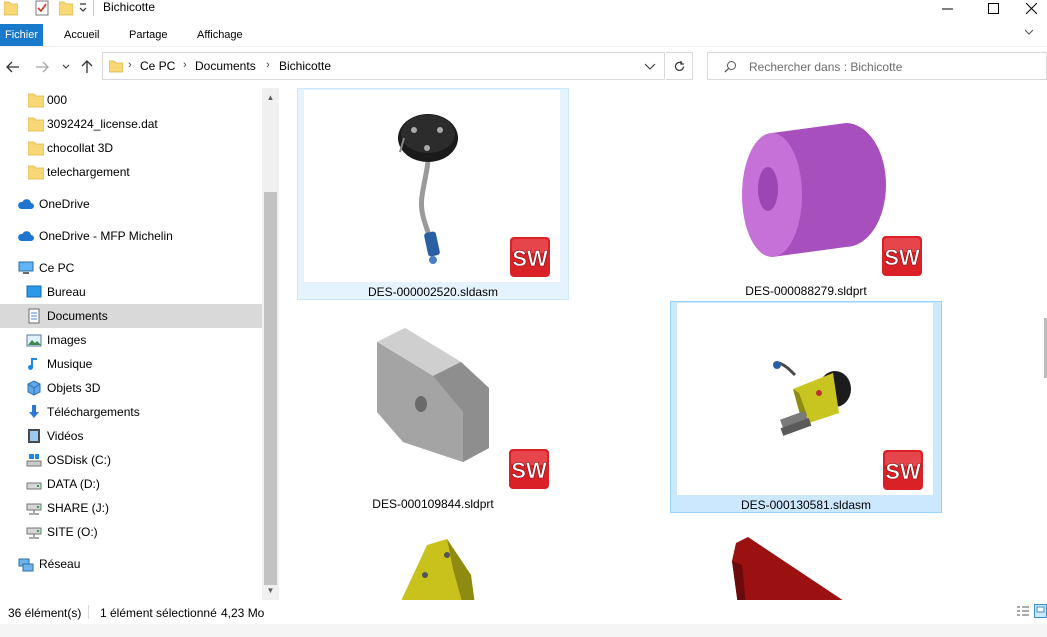 This screenshot has height=637, width=1047. Describe the element at coordinates (131, 316) in the screenshot. I see `sidebar-item-documents: Documents` at that location.